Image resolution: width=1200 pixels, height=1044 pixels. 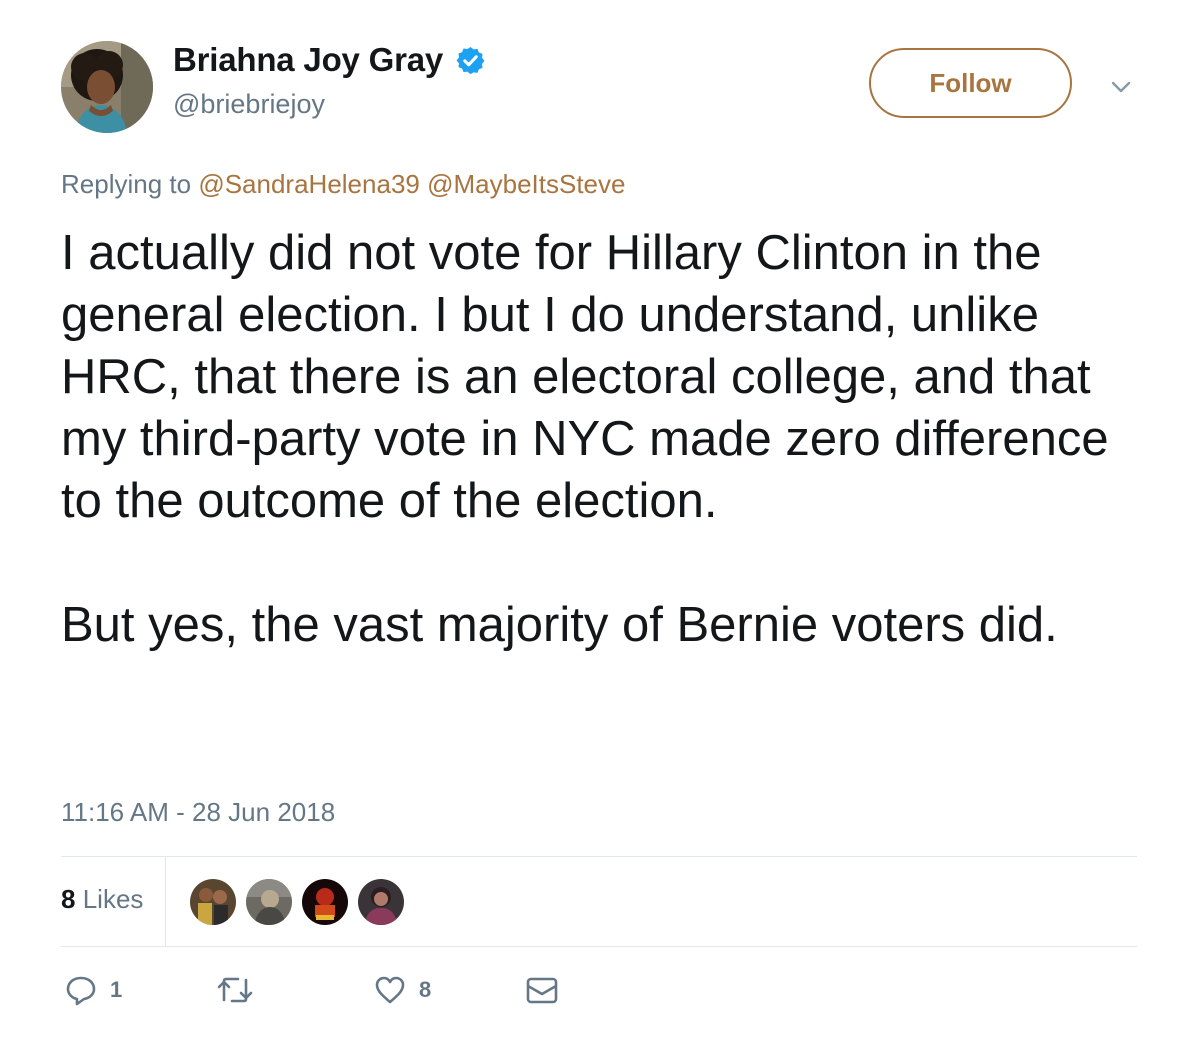 What do you see at coordinates (126, 184) in the screenshot?
I see `reply-context-prefix: Replying to` at bounding box center [126, 184].